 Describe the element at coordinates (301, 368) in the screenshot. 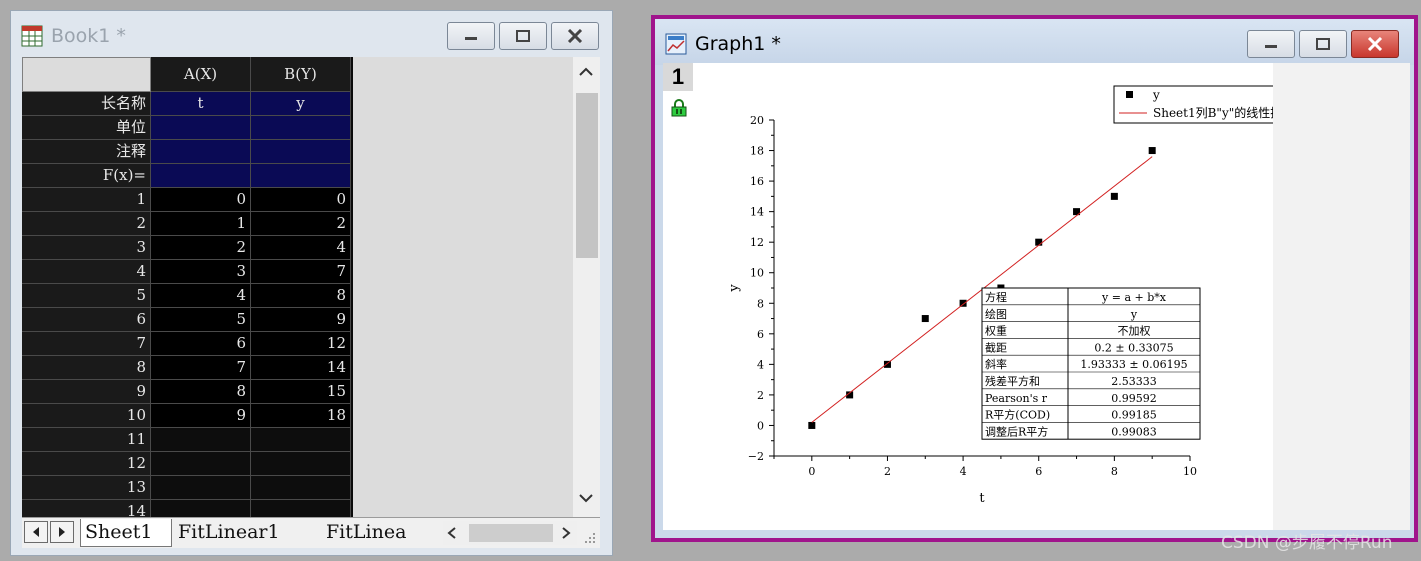

I see `table-cell: 14` at that location.